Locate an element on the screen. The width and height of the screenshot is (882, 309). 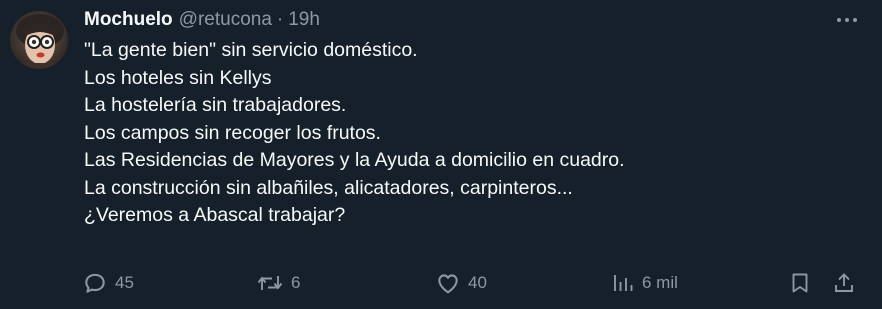
reply-button: 45 is located at coordinates (108, 283).